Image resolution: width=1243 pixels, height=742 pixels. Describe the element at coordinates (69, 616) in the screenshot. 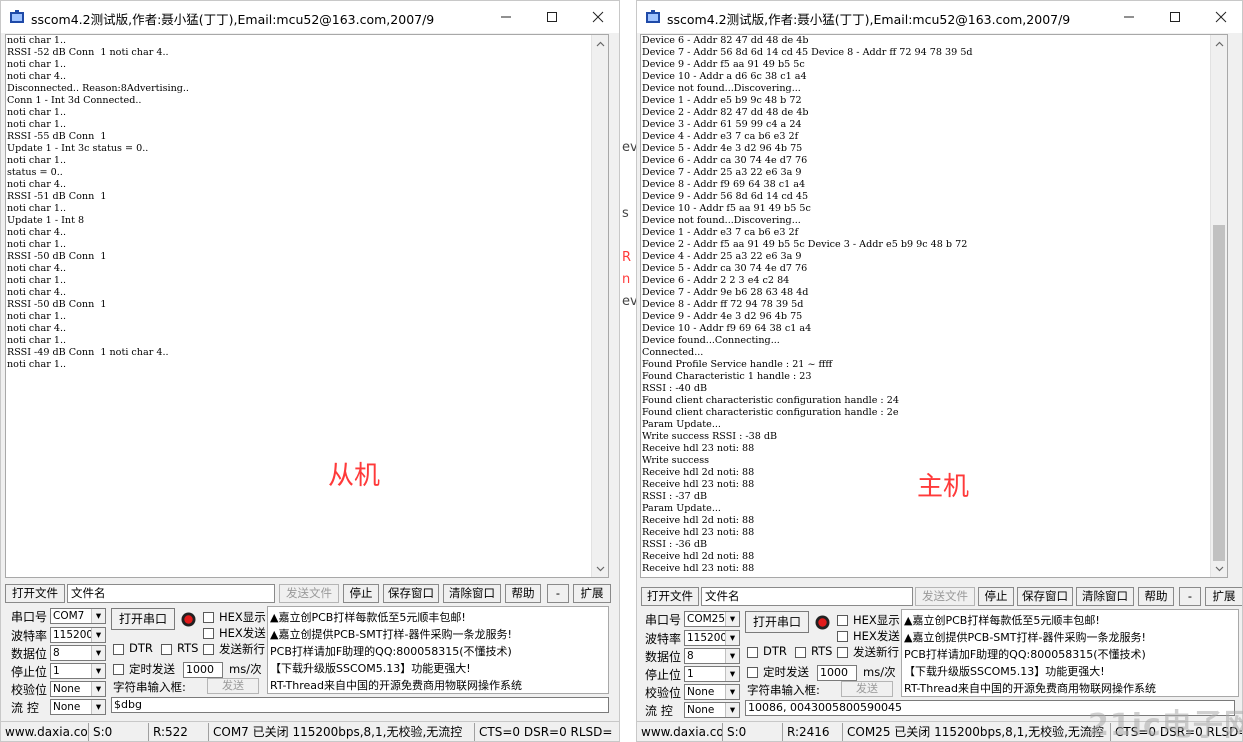

I see `port-value: COM7` at that location.